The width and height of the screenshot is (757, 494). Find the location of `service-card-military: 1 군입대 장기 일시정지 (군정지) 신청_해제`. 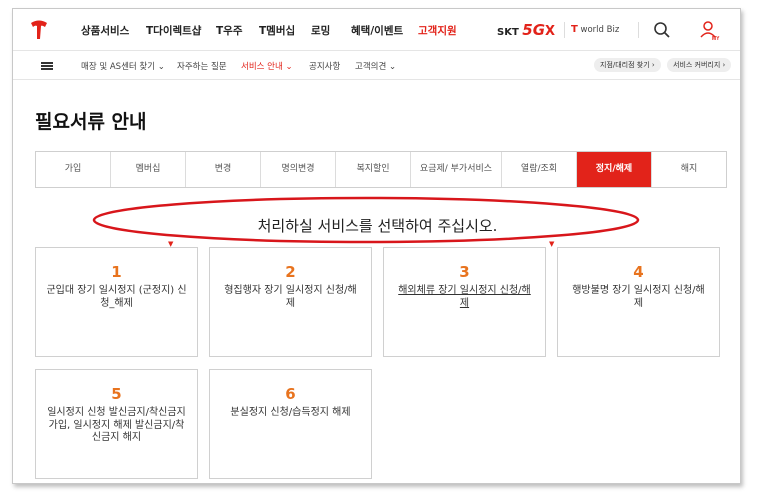

service-card-military: 1 군입대 장기 일시정지 (군정지) 신청_해제 is located at coordinates (116, 302).